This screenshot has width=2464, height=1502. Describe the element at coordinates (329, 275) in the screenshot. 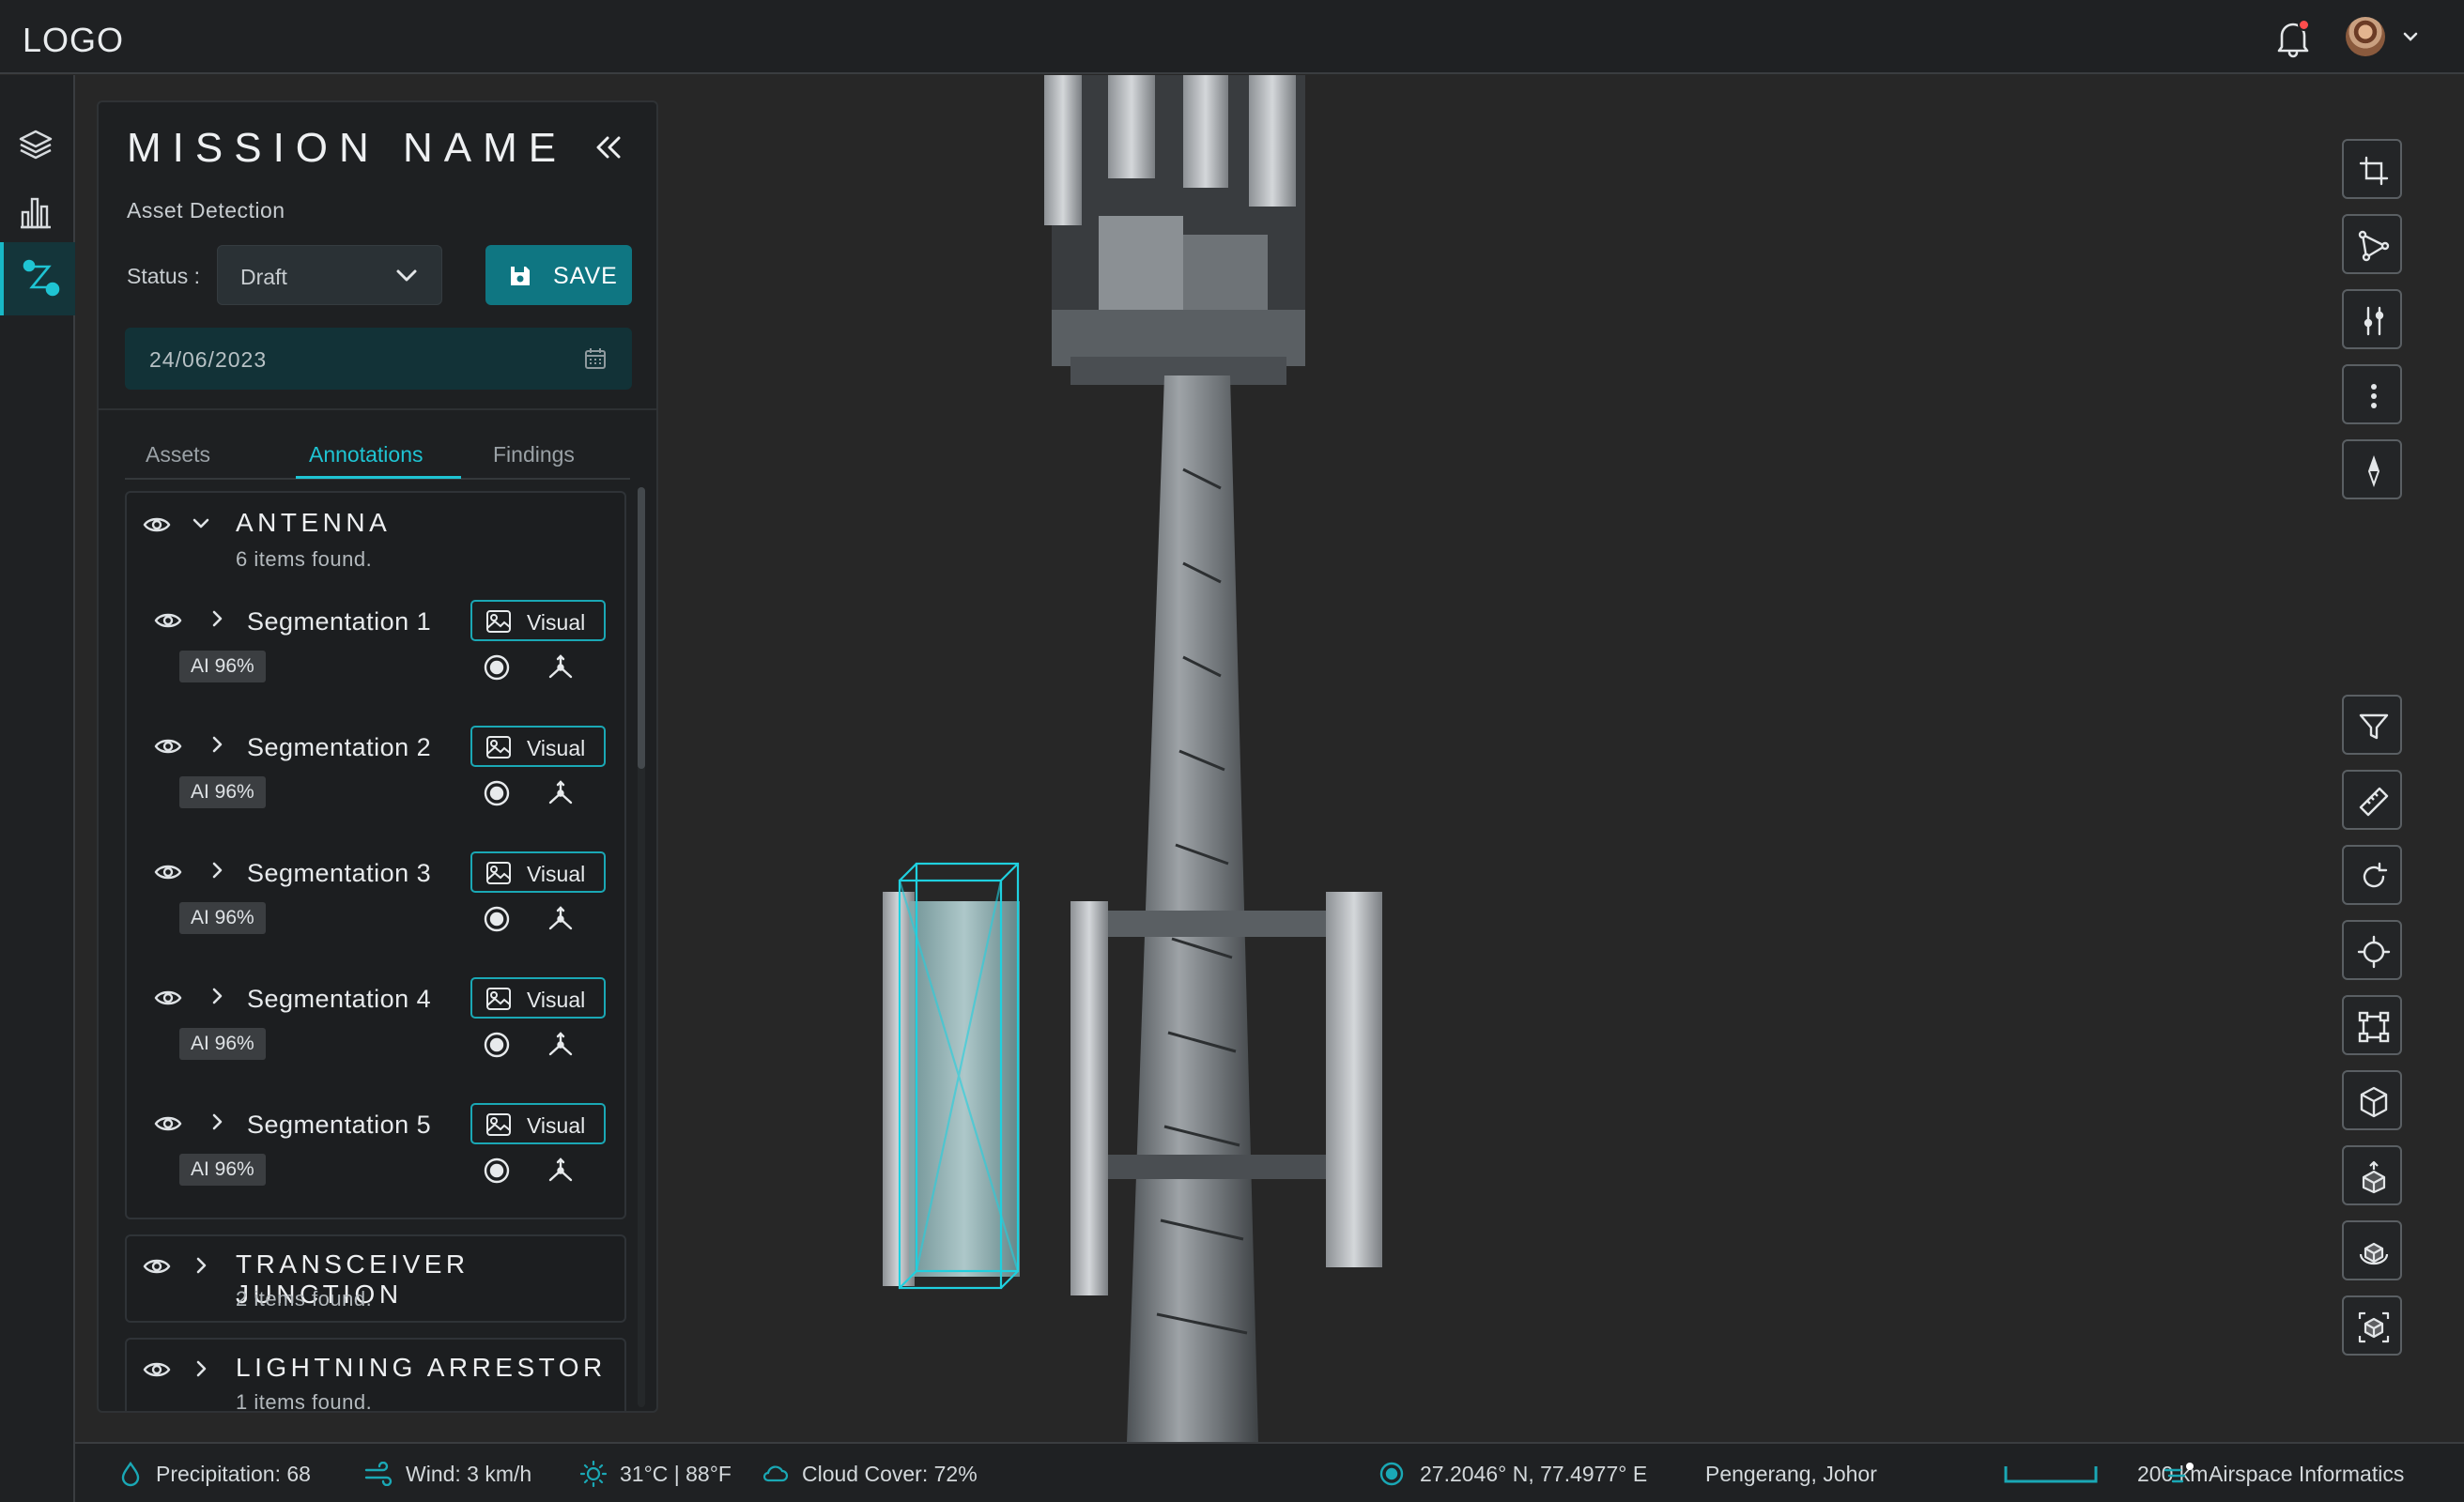

I see `status-dropdown: Draft` at that location.